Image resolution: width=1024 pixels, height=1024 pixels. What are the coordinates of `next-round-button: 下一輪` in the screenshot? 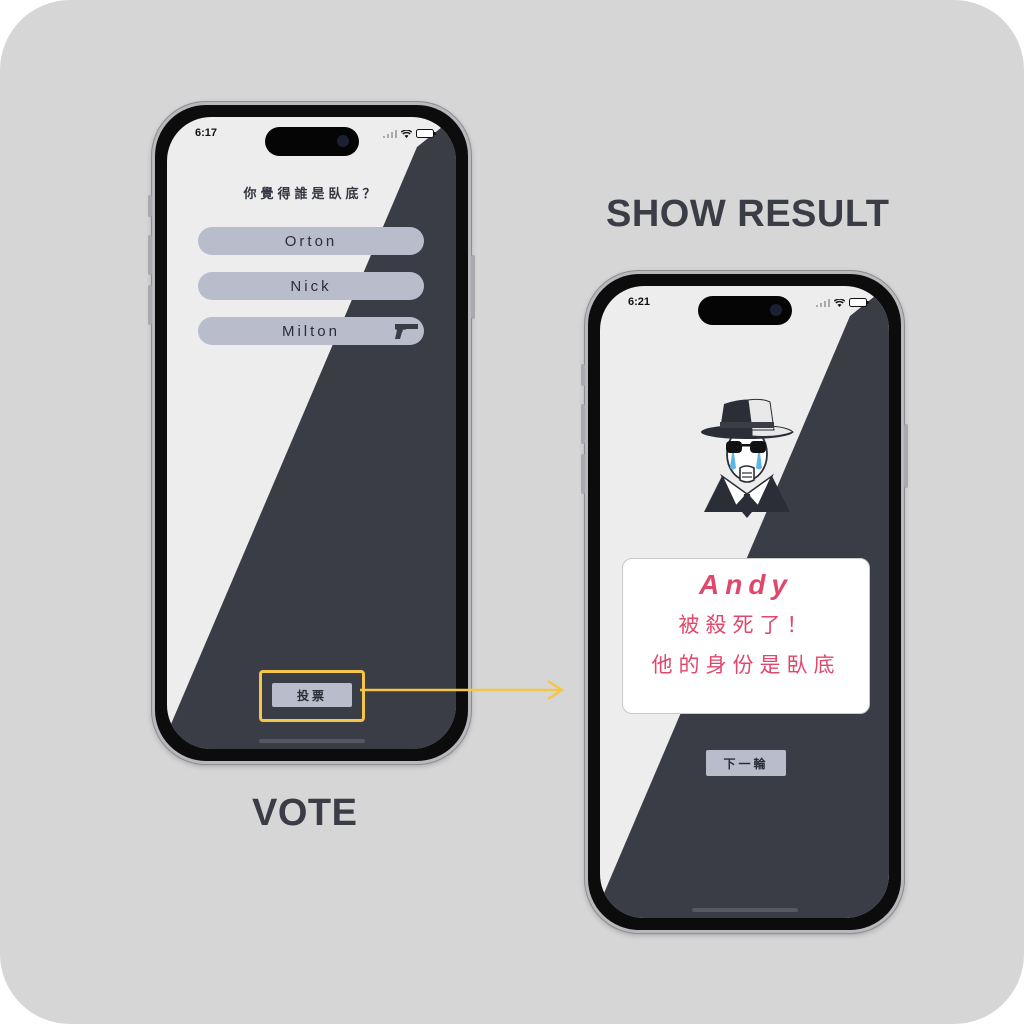 It's located at (746, 763).